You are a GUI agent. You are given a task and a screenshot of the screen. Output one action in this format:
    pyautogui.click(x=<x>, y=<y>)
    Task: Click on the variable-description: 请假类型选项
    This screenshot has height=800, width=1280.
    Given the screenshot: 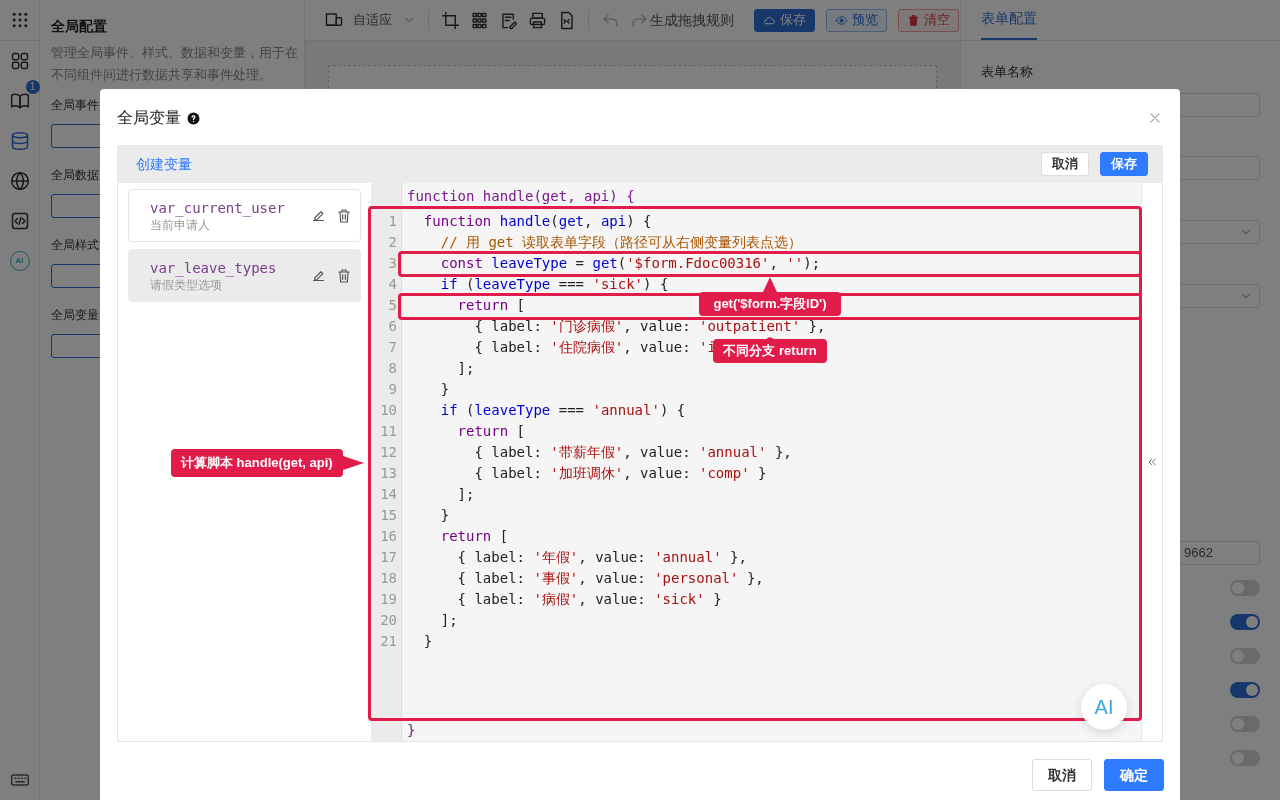 What is the action you would take?
    pyautogui.click(x=186, y=285)
    